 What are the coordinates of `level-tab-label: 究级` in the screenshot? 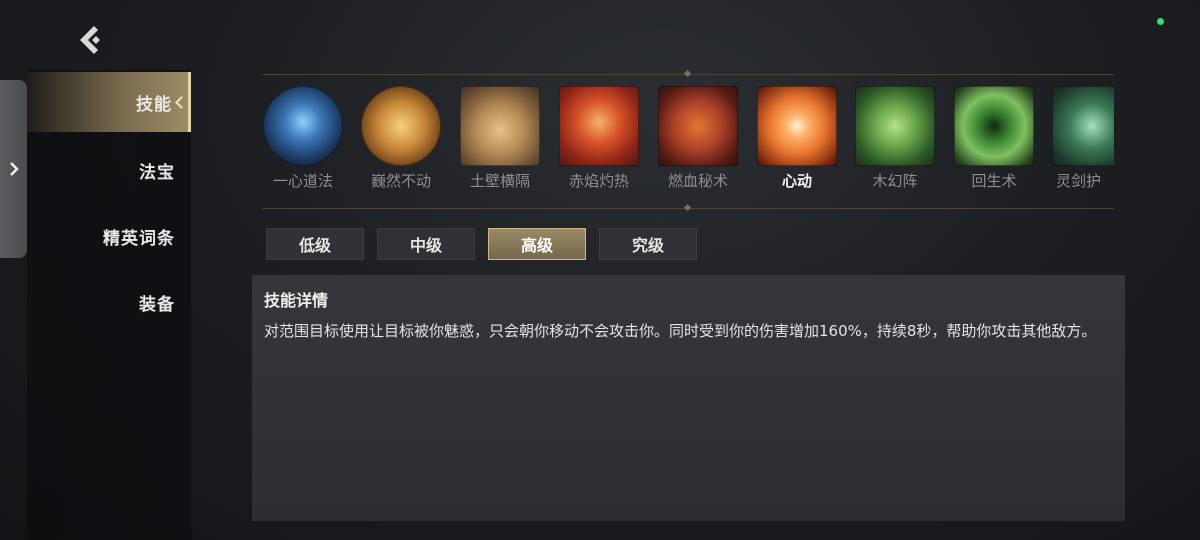 It's located at (647, 245).